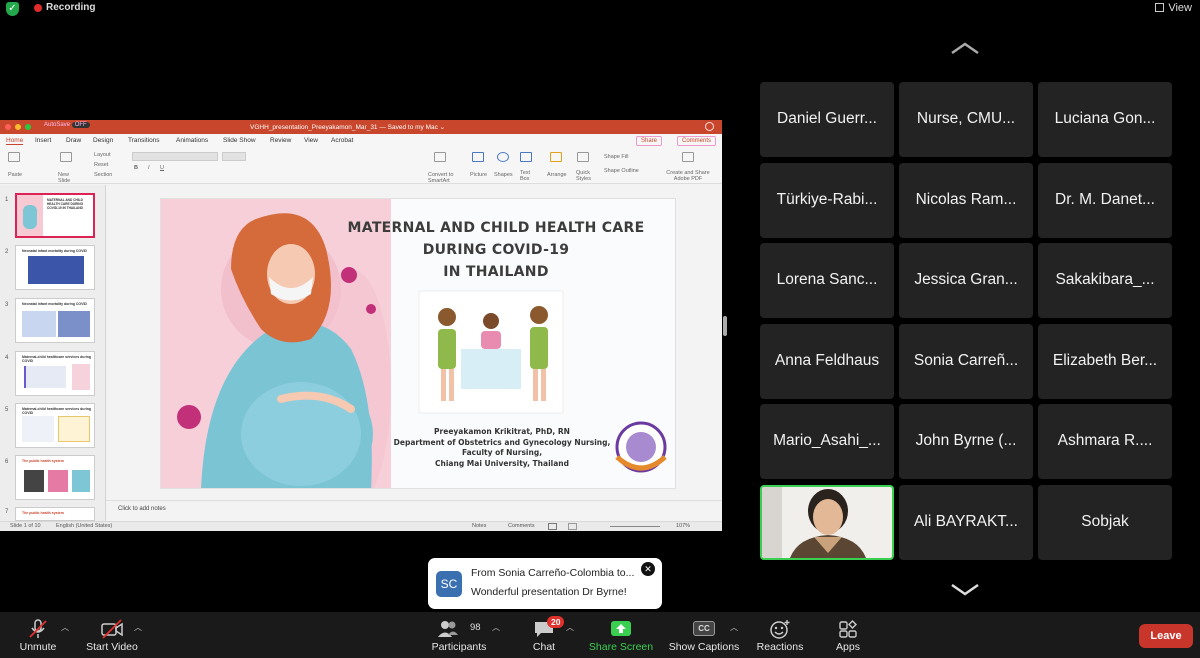 The width and height of the screenshot is (1200, 658). Describe the element at coordinates (102, 155) in the screenshot. I see `layout-button: Layout` at that location.